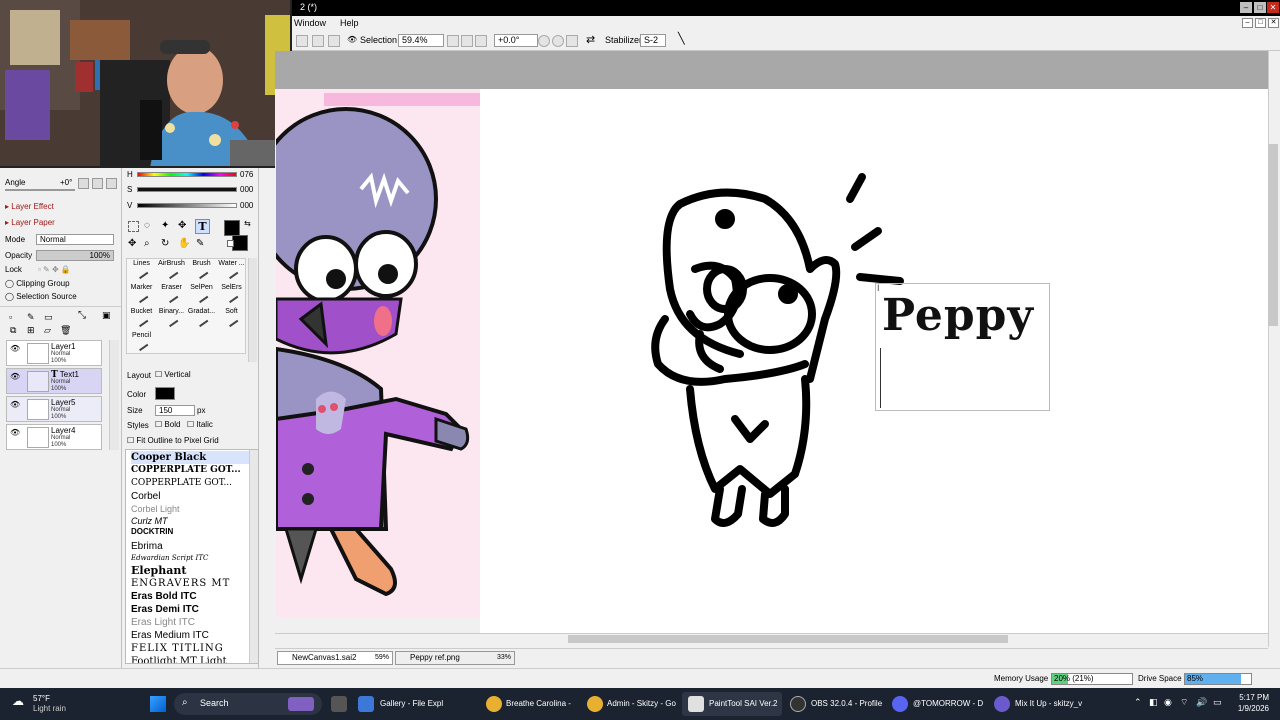 This screenshot has width=1280, height=720. Describe the element at coordinates (1201, 702) in the screenshot. I see `volume-icon: 🔊` at that location.